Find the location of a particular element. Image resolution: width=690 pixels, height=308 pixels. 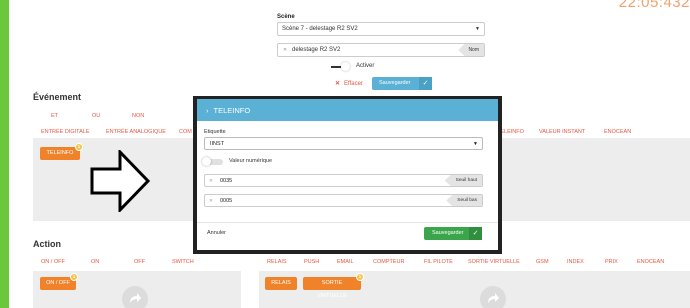

tab-switch: SWITCH is located at coordinates (183, 262).